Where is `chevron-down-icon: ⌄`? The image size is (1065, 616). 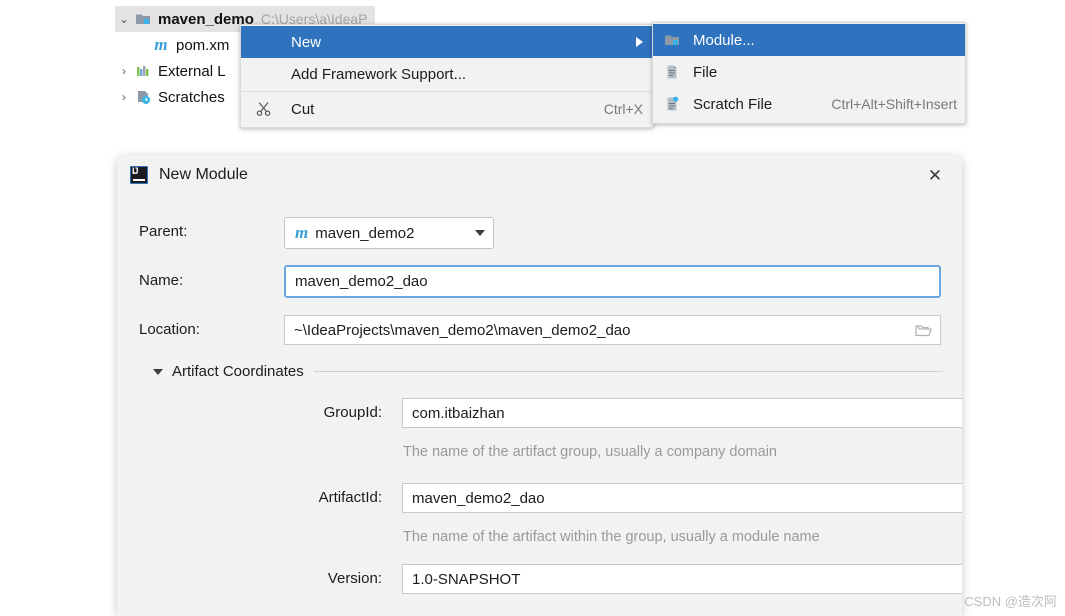
chevron-down-icon: ⌄ is located at coordinates (124, 19).